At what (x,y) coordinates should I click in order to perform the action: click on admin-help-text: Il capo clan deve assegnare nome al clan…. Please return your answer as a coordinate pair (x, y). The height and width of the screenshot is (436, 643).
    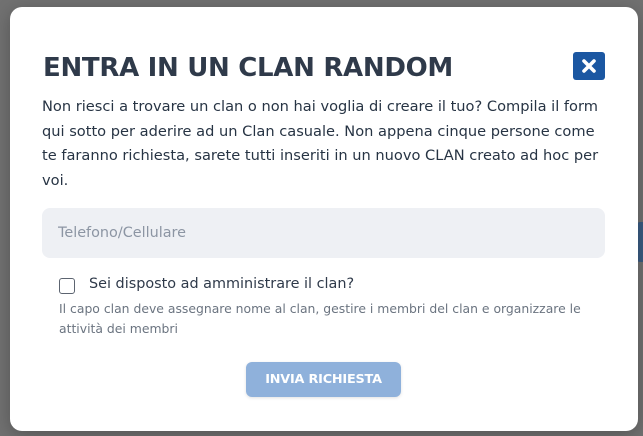
    Looking at the image, I should click on (320, 318).